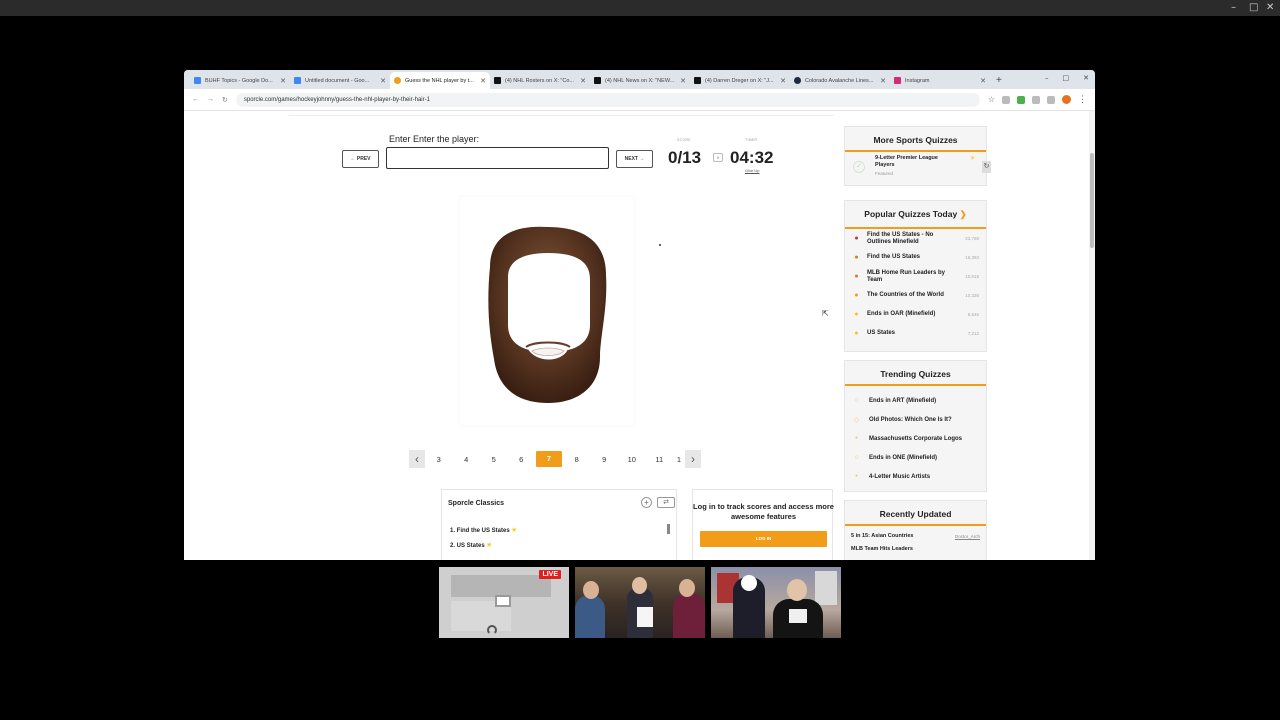  Describe the element at coordinates (210, 99) in the screenshot. I see `forward-icon: →` at that location.